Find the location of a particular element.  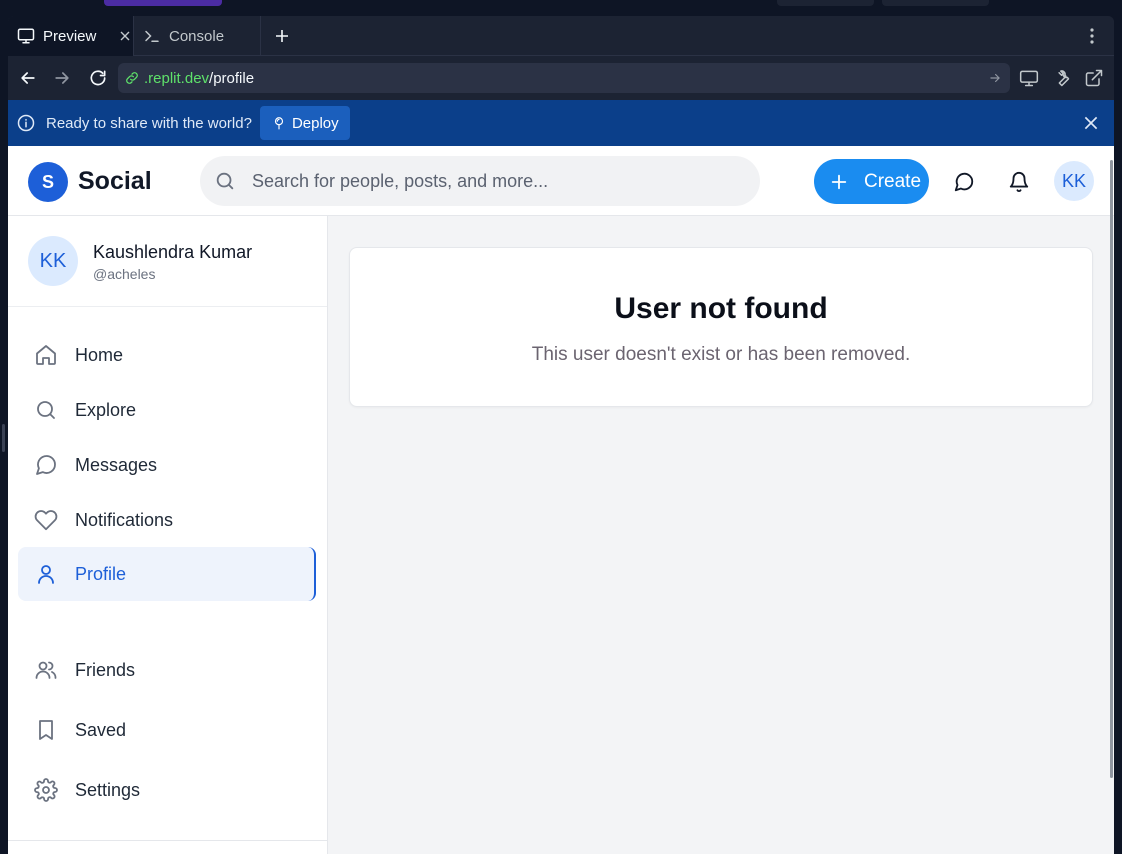

logo-text: Social is located at coordinates (115, 181).